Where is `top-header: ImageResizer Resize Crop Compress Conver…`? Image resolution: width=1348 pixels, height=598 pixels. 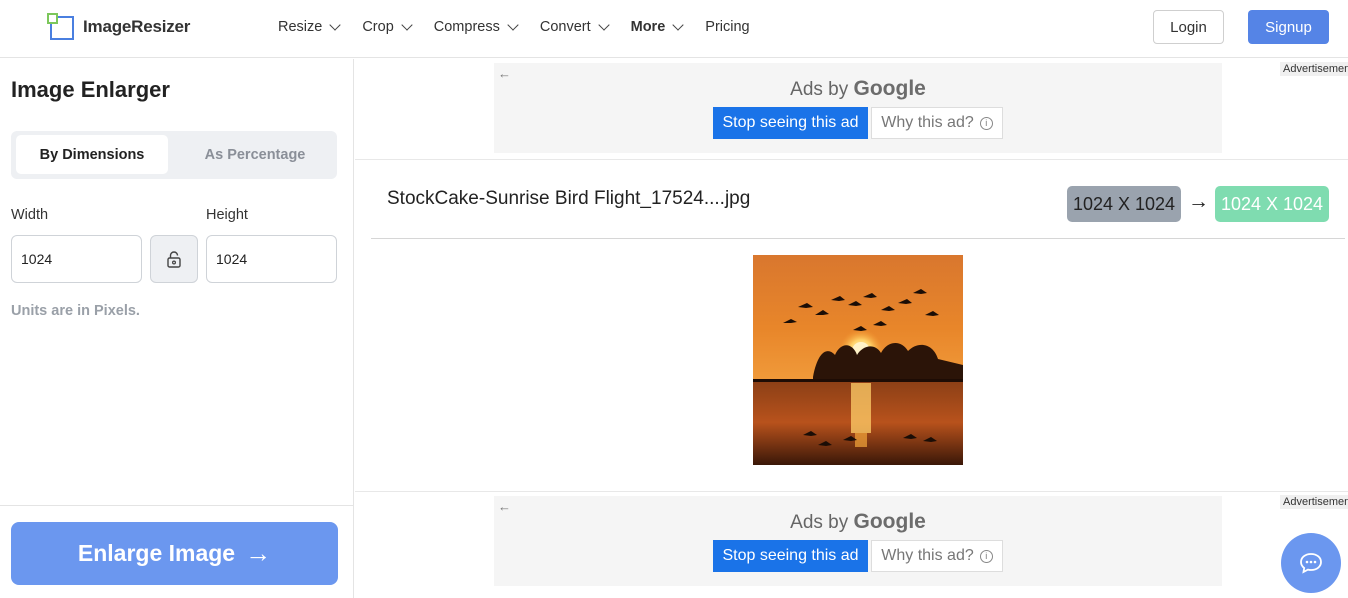
top-header: ImageResizer Resize Crop Compress Conver… is located at coordinates (674, 29).